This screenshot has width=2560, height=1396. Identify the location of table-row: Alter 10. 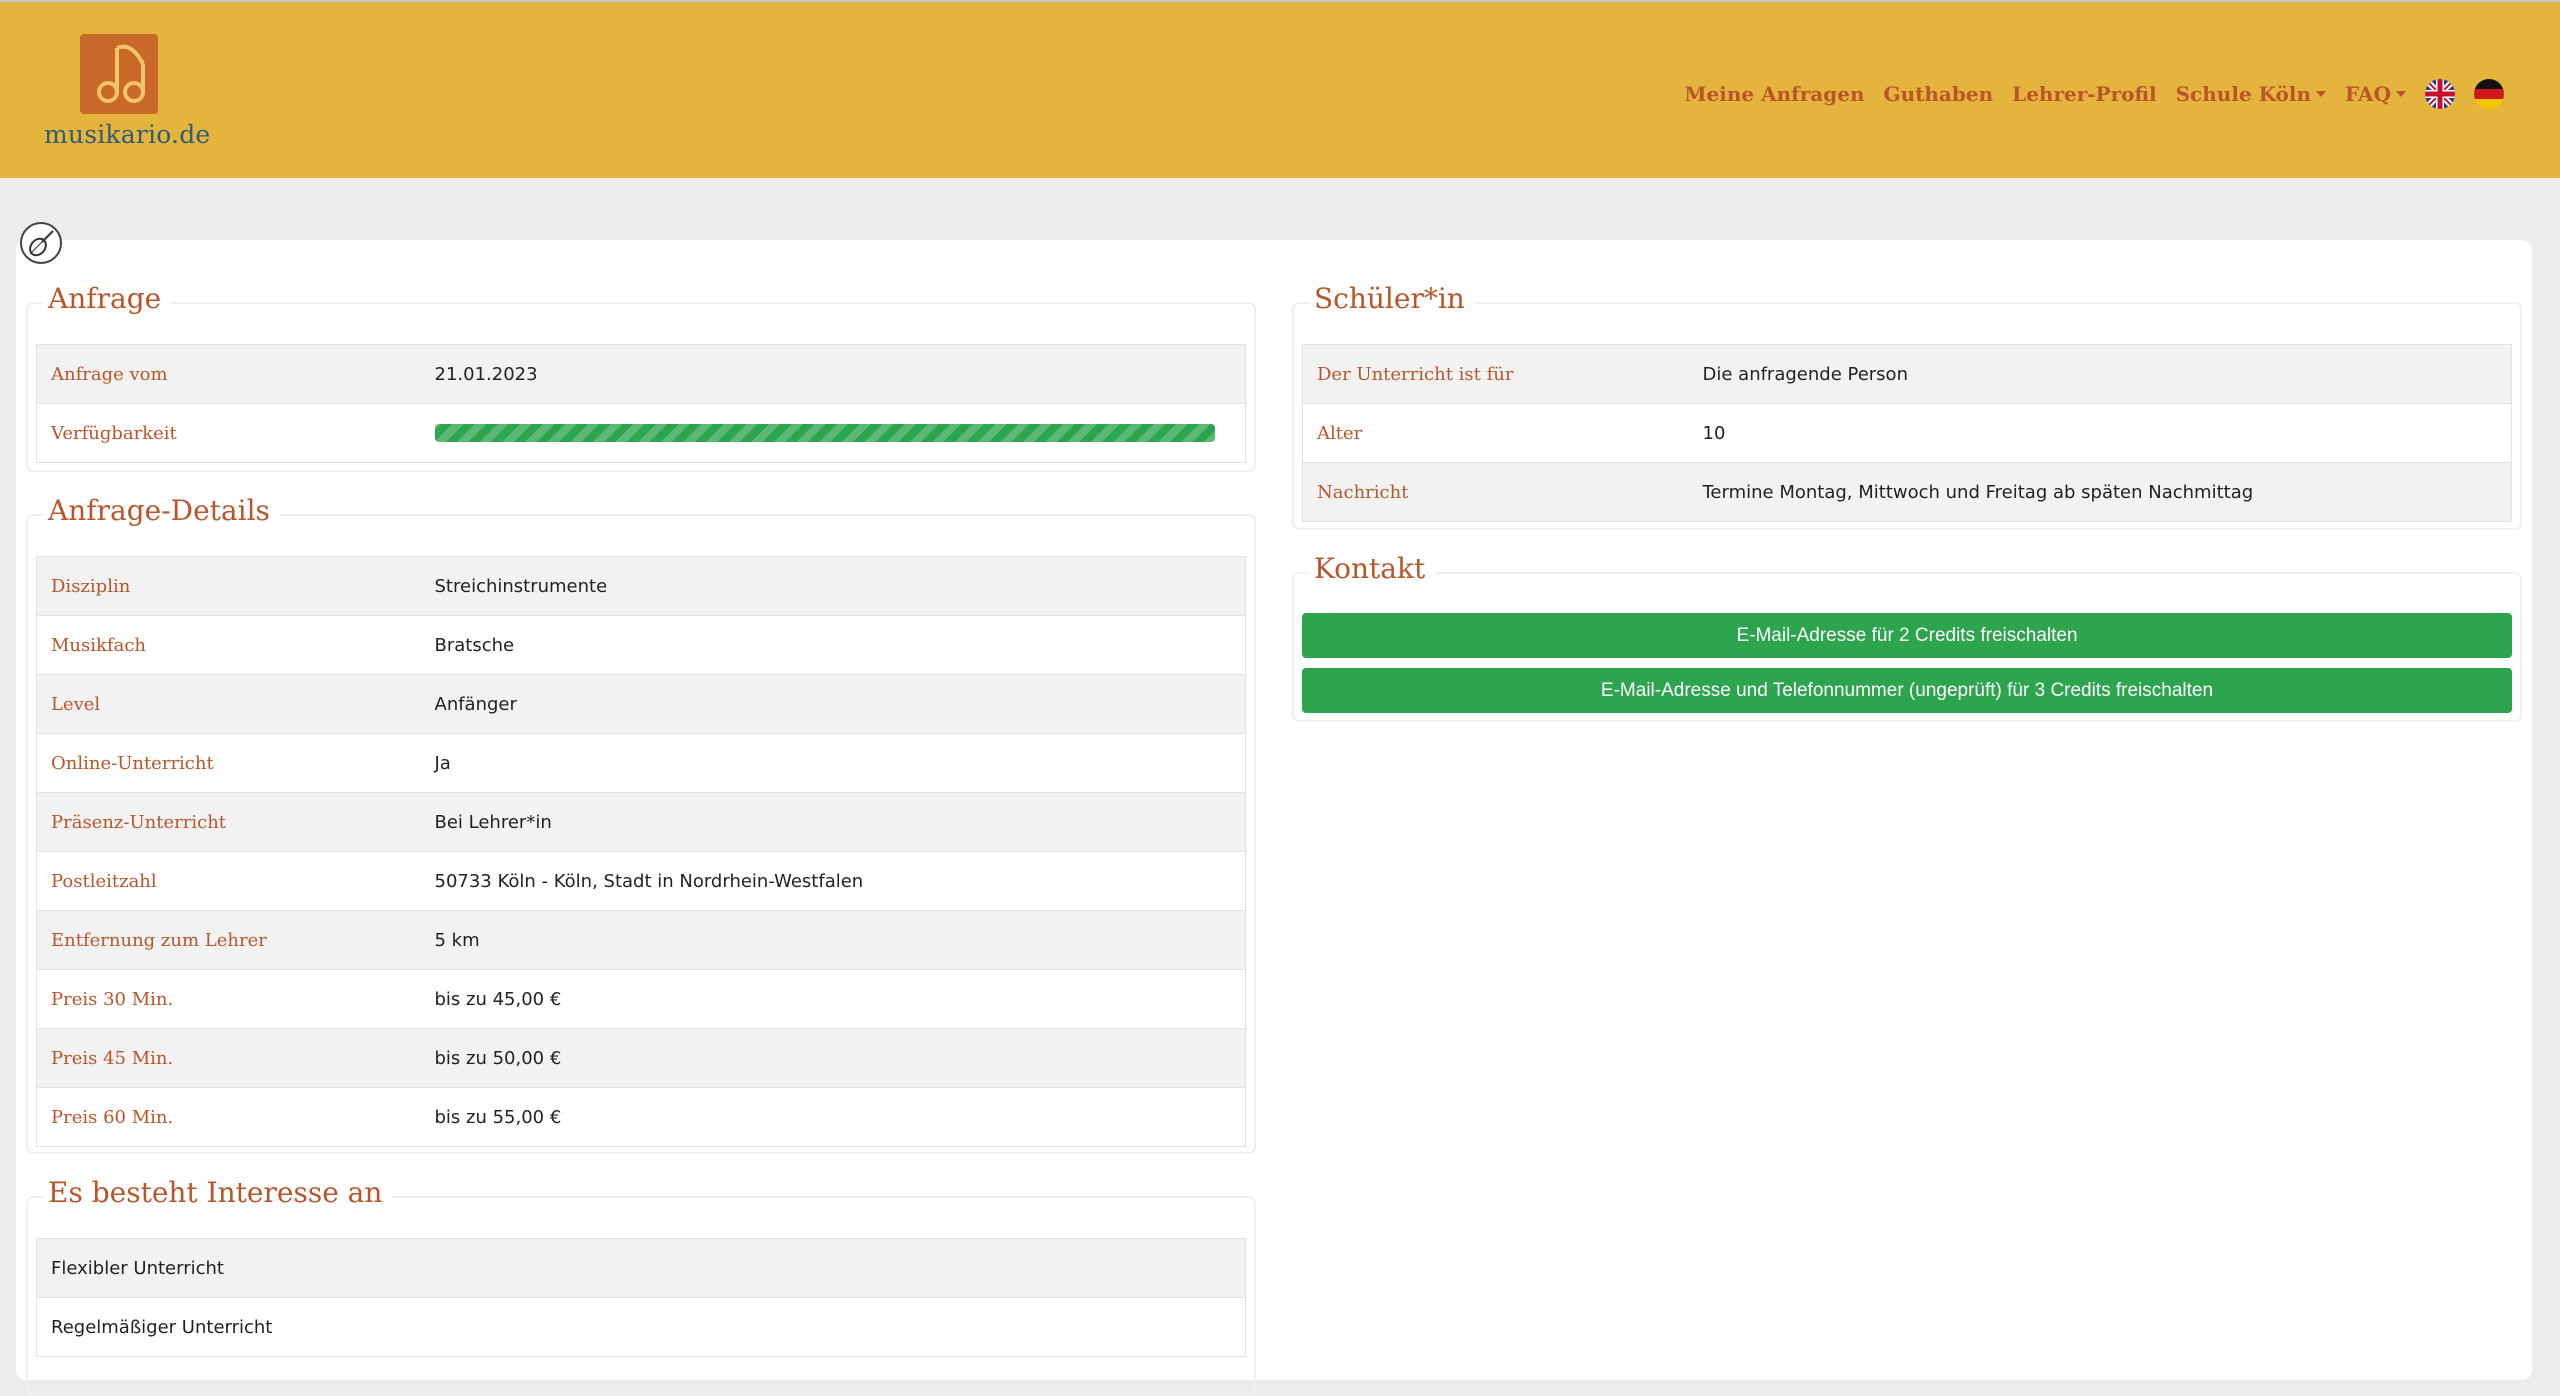
(1907, 433).